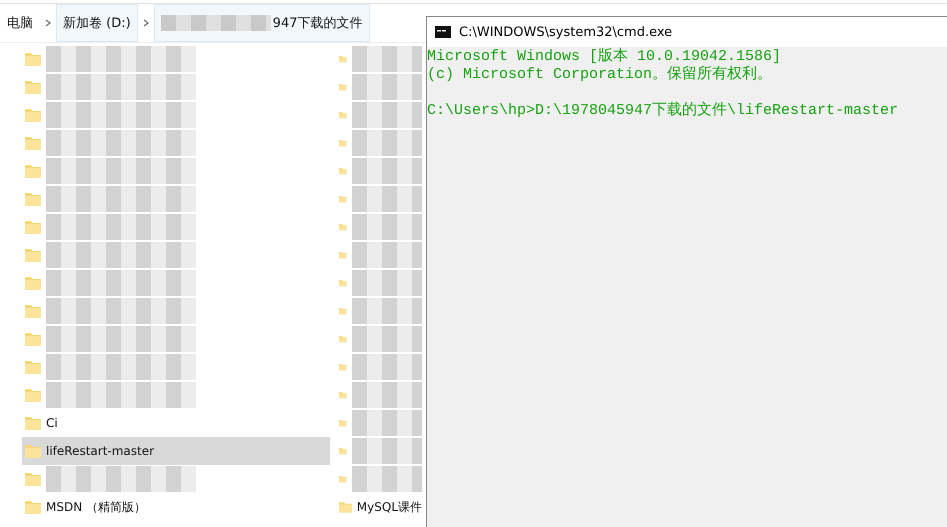 The height and width of the screenshot is (527, 947). I want to click on file-row: lifeRestart-master, so click(176, 451).